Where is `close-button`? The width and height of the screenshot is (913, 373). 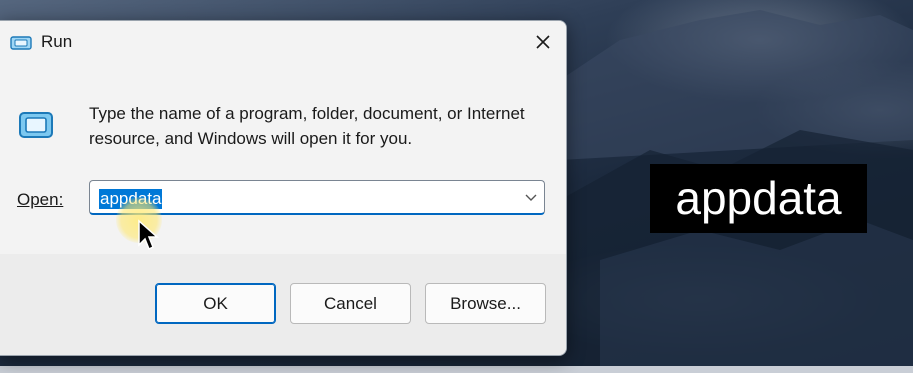 close-button is located at coordinates (543, 42).